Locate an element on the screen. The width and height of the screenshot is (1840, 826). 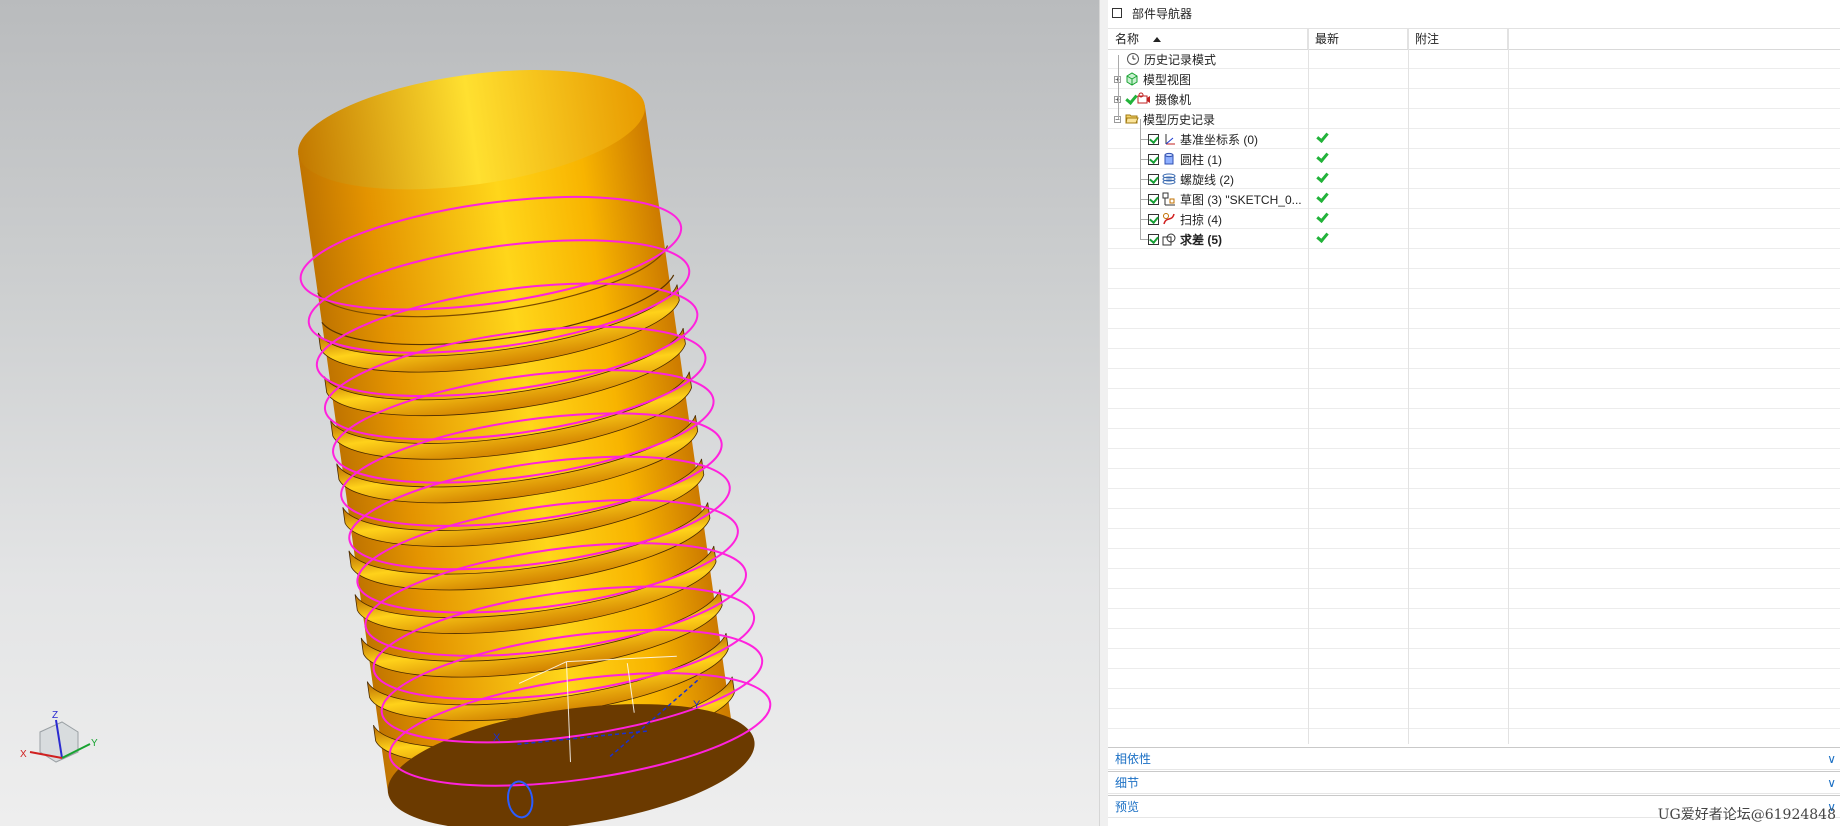
panel-details-label: 细节 is located at coordinates (1127, 783).